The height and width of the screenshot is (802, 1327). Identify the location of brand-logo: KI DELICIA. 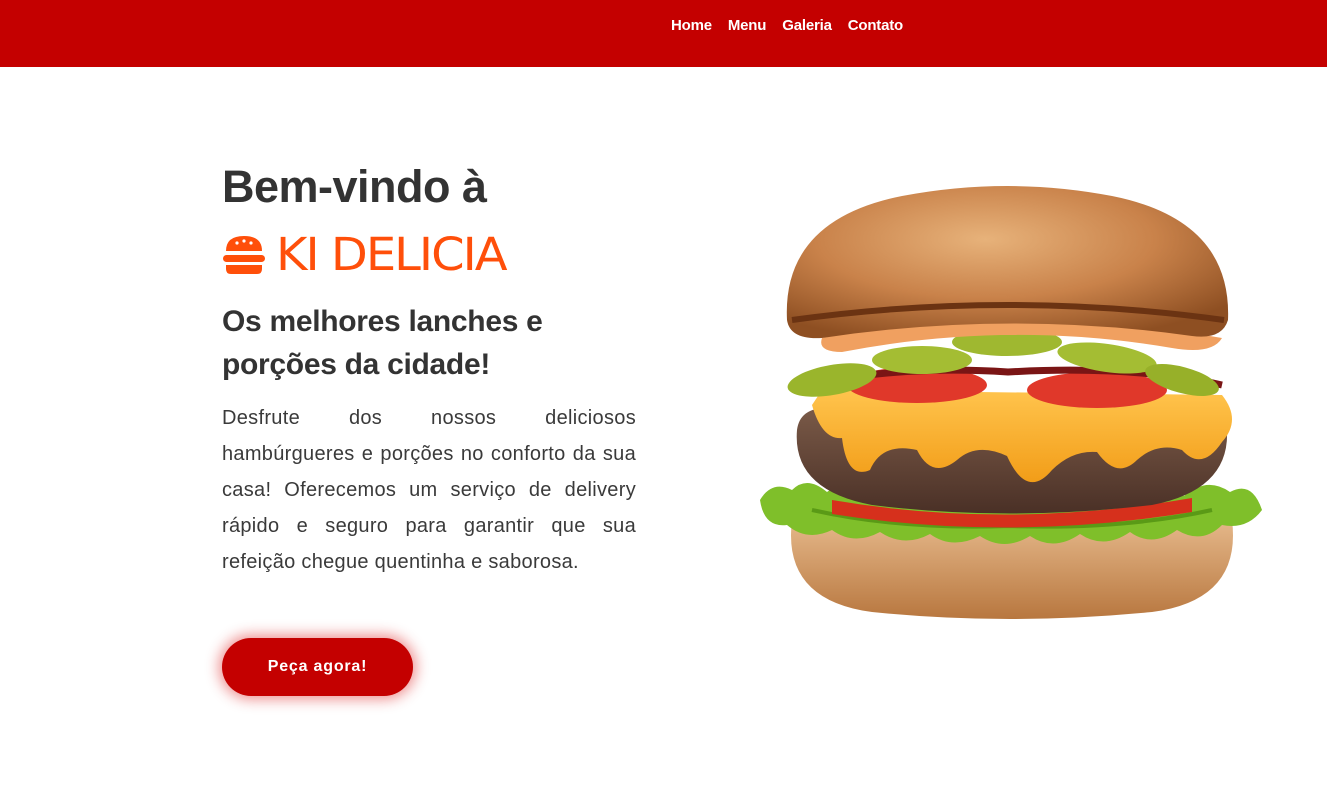
(429, 255).